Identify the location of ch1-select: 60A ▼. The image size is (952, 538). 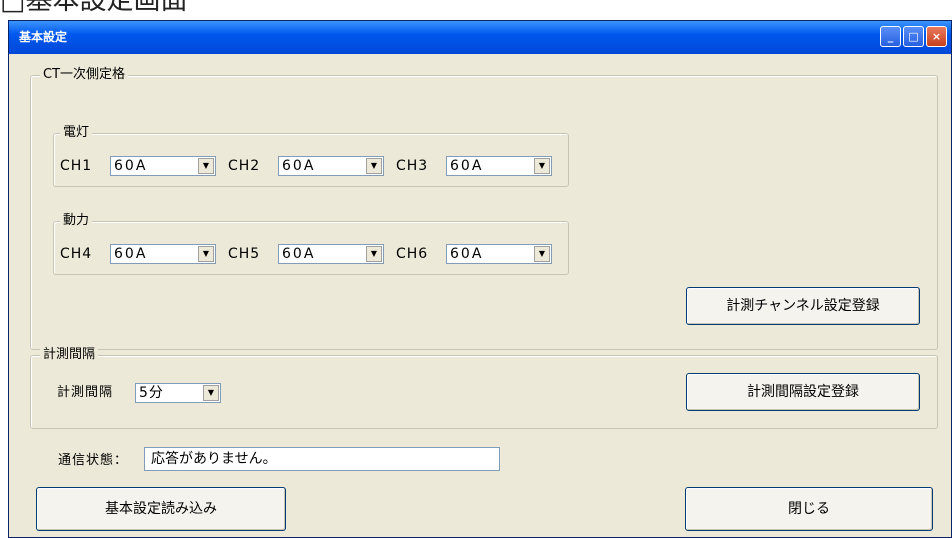
(163, 166).